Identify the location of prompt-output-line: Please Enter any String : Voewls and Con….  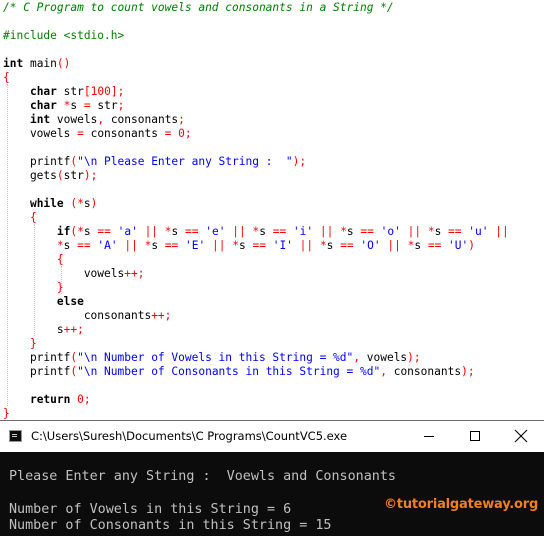
(202, 476).